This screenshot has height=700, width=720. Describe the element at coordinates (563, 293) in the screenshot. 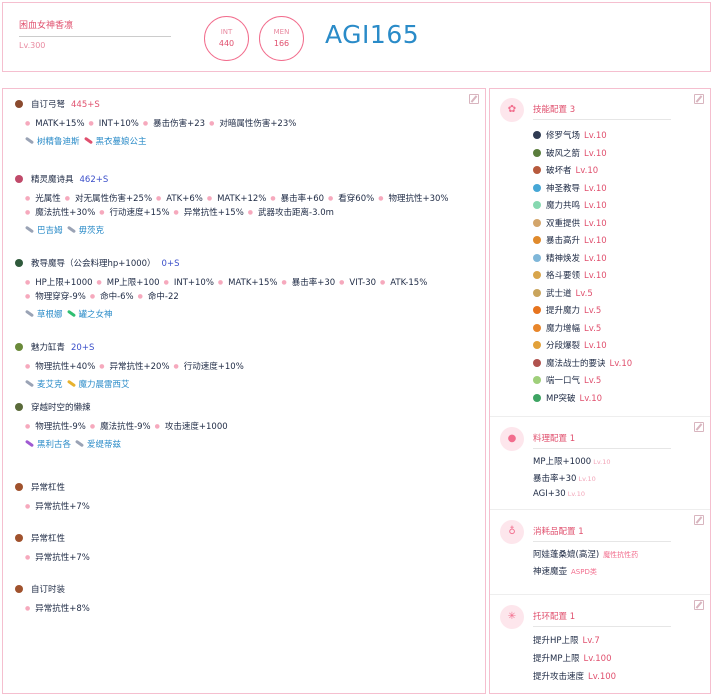

I see `skill-item: 武士道 Lv.5` at that location.